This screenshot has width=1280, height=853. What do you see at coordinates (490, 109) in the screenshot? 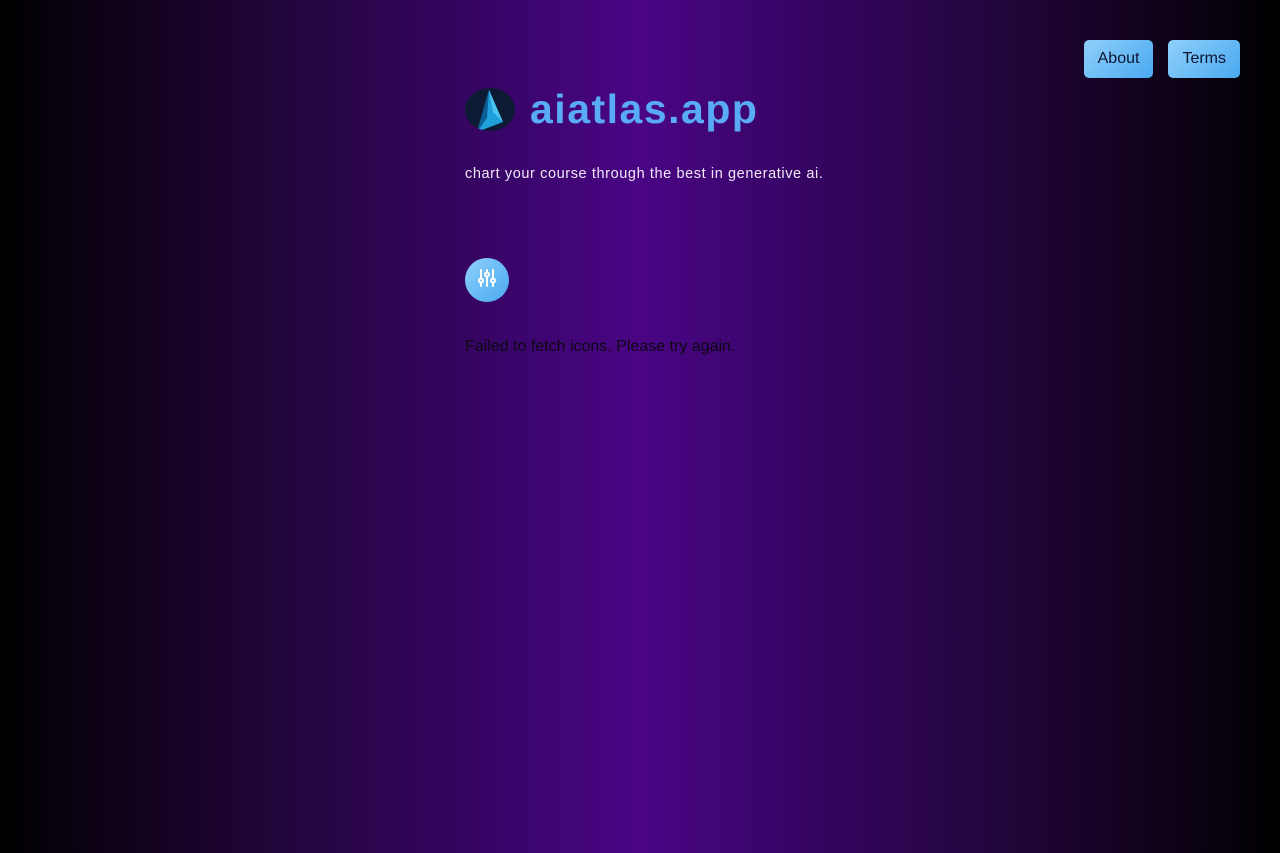
I see `compass-arrow-icon` at bounding box center [490, 109].